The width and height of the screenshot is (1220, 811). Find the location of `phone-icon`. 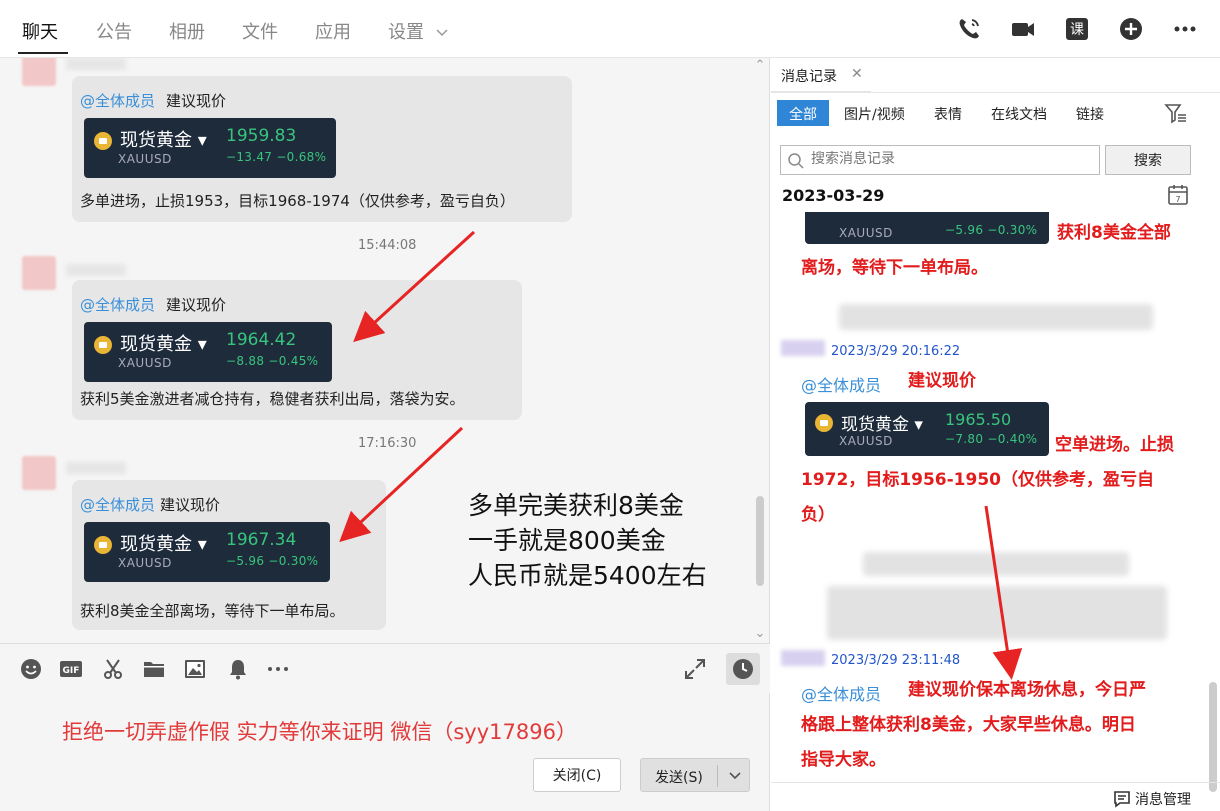

phone-icon is located at coordinates (969, 29).